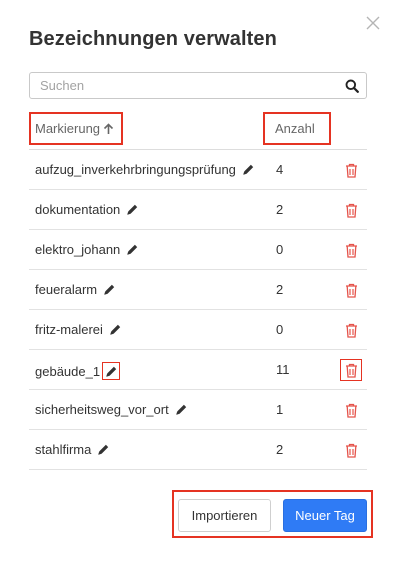  Describe the element at coordinates (68, 128) in the screenshot. I see `column-header-marker-label: Markierung` at that location.